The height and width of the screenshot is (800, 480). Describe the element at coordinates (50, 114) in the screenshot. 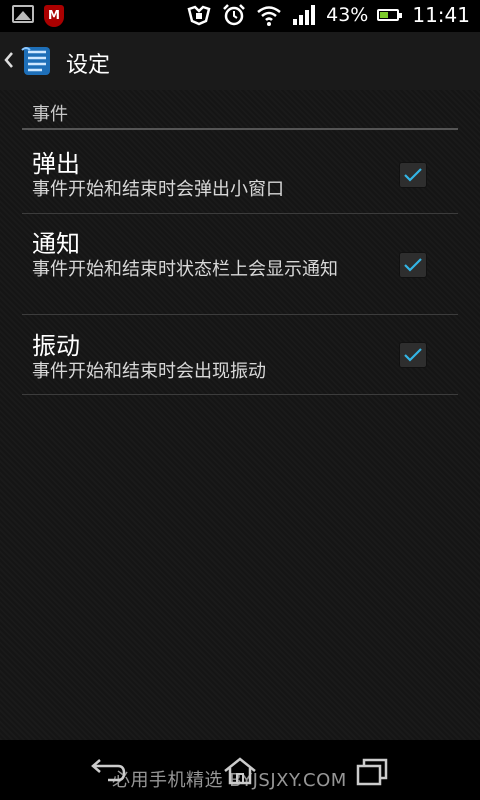

I see `section-header: 事件` at that location.